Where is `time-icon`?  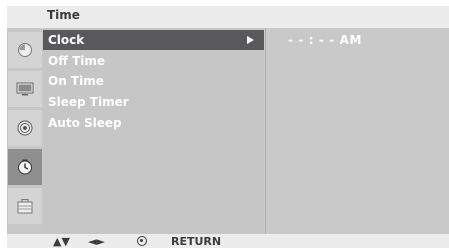
time-icon is located at coordinates (25, 167).